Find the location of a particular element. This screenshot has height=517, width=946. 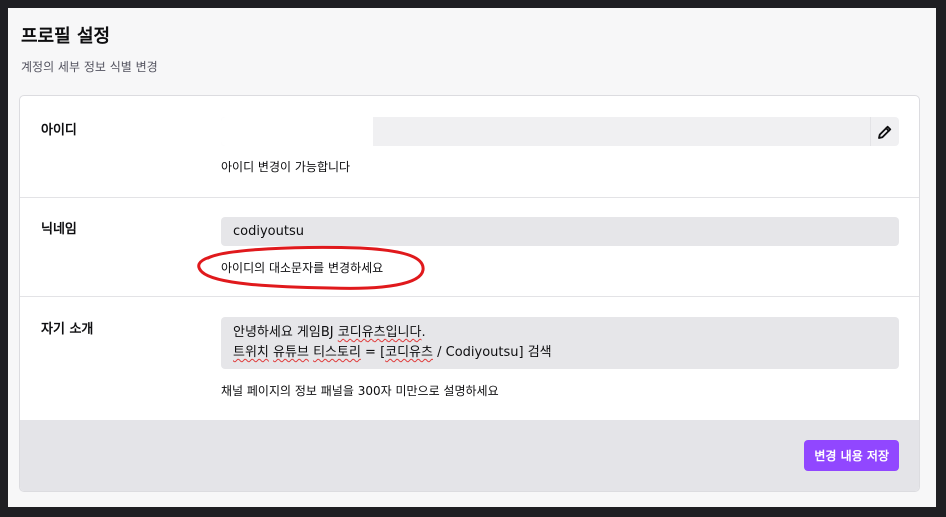

nickname-input: codiyoutsu is located at coordinates (560, 231).